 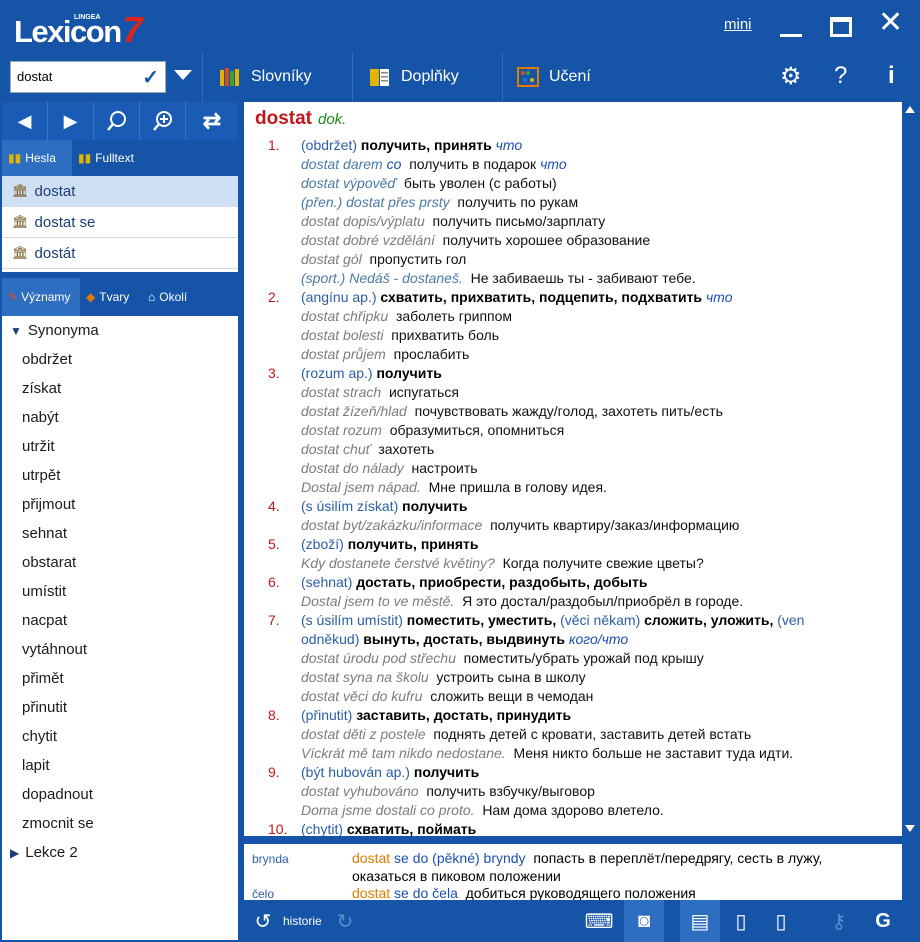 I want to click on synonym-item: utržit, so click(x=120, y=446).